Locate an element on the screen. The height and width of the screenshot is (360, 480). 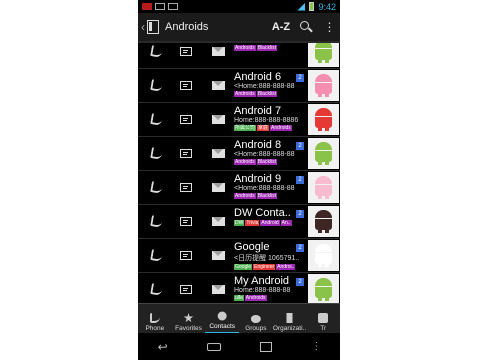
tab-tr: Tr is located at coordinates (323, 319).